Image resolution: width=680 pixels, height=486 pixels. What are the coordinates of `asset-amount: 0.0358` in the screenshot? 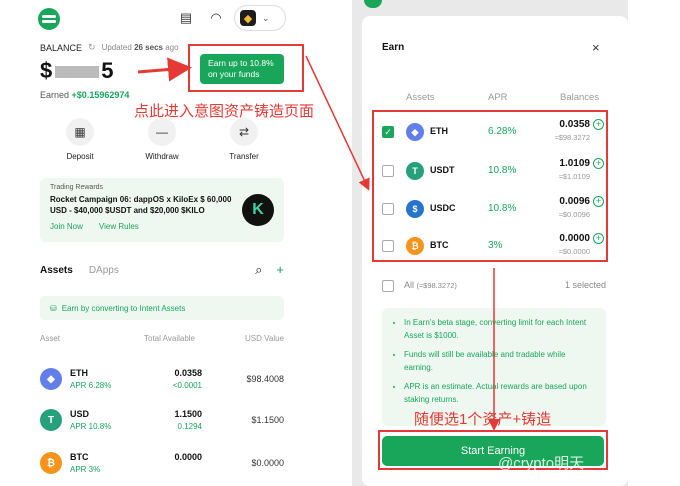 It's located at (188, 373).